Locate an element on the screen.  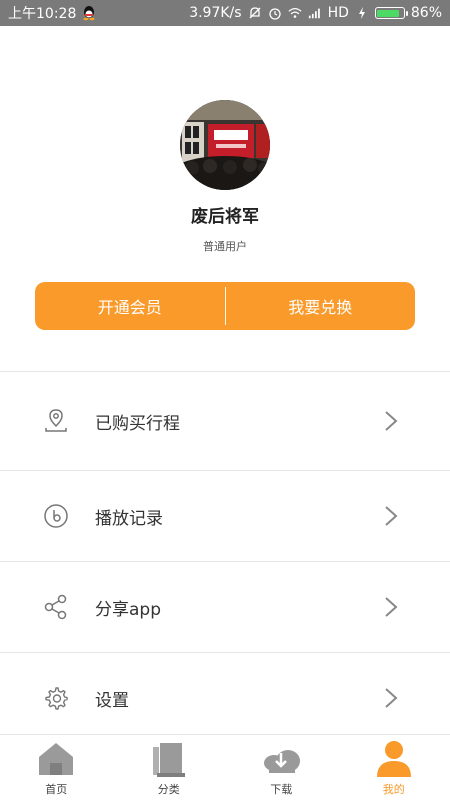
status-bar: 上午10:28 3.97K/s HD 86% is located at coordinates (225, 13).